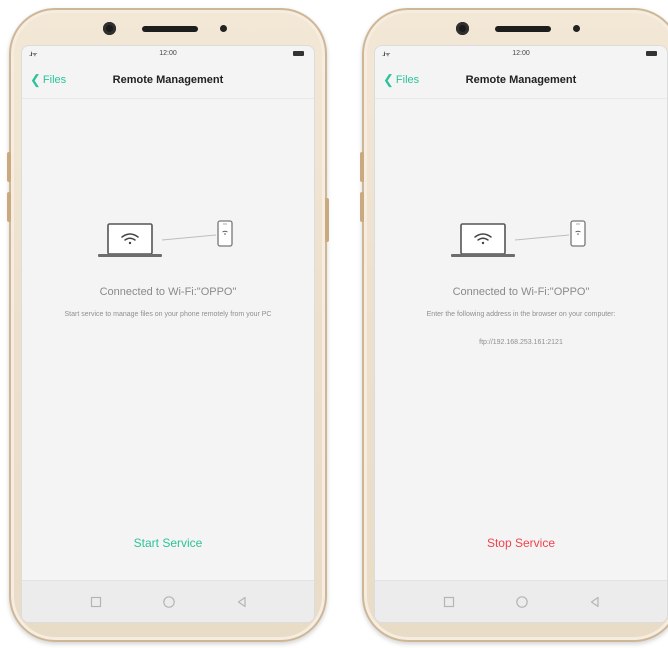 The width and height of the screenshot is (668, 648). I want to click on stop-service-button: Stop Service, so click(521, 543).